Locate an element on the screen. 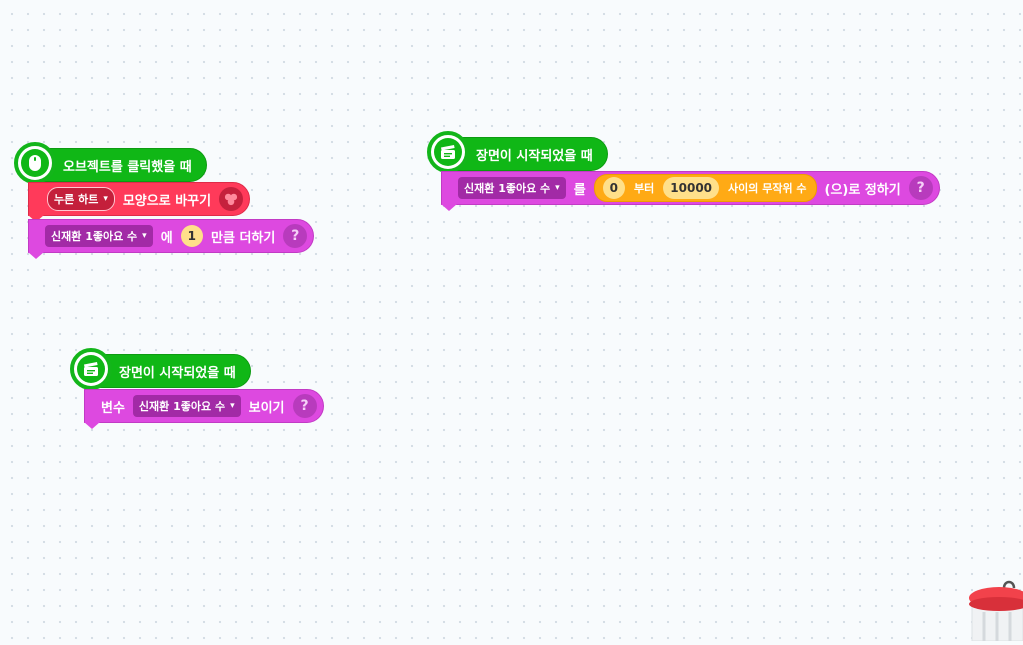 This screenshot has height=645, width=1023. random-from-label: 부터 is located at coordinates (644, 188).